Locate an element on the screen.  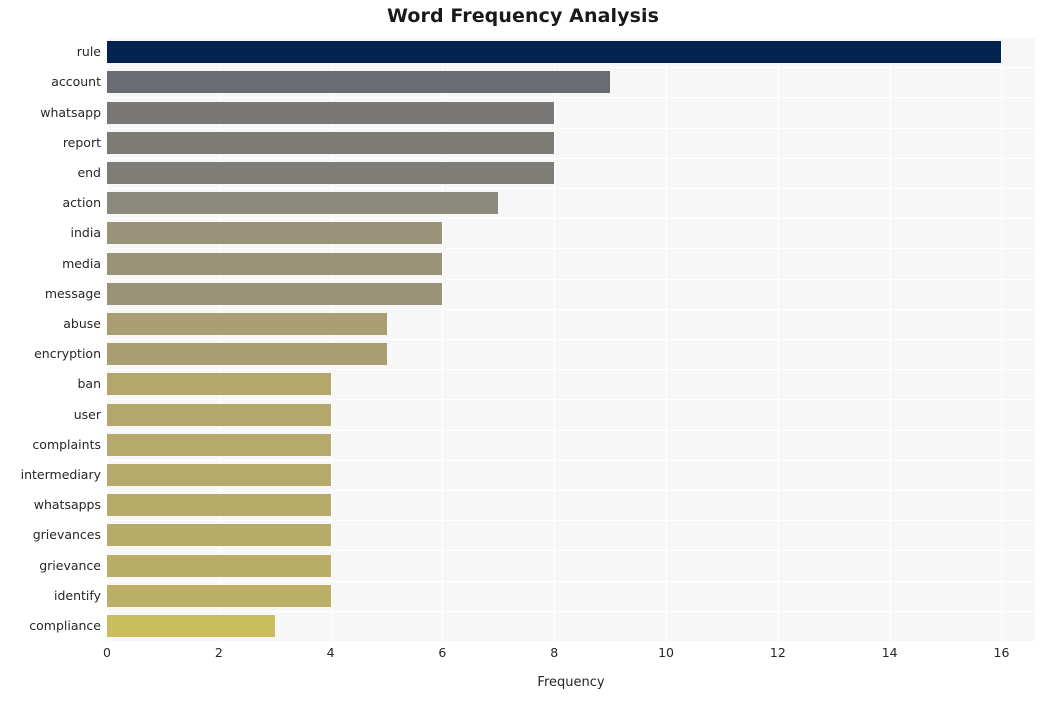
x-tick-label: 2 is located at coordinates (218, 652).